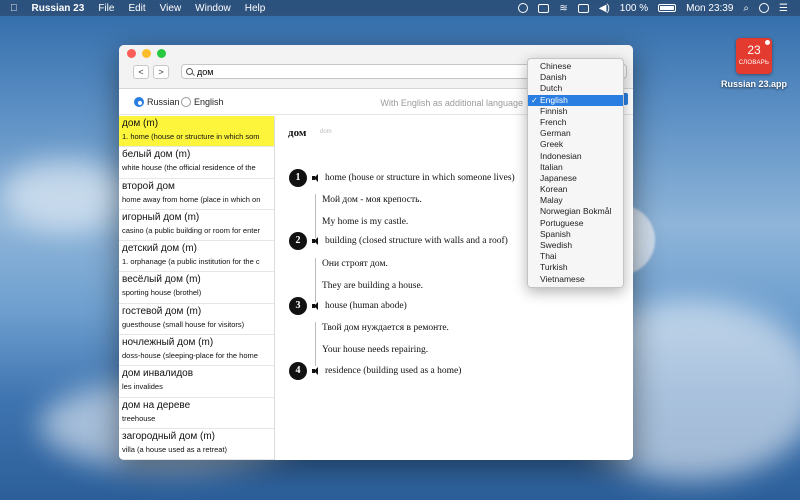 Image resolution: width=800 pixels, height=500 pixels. What do you see at coordinates (583, 8) in the screenshot?
I see `airplay-icon` at bounding box center [583, 8].